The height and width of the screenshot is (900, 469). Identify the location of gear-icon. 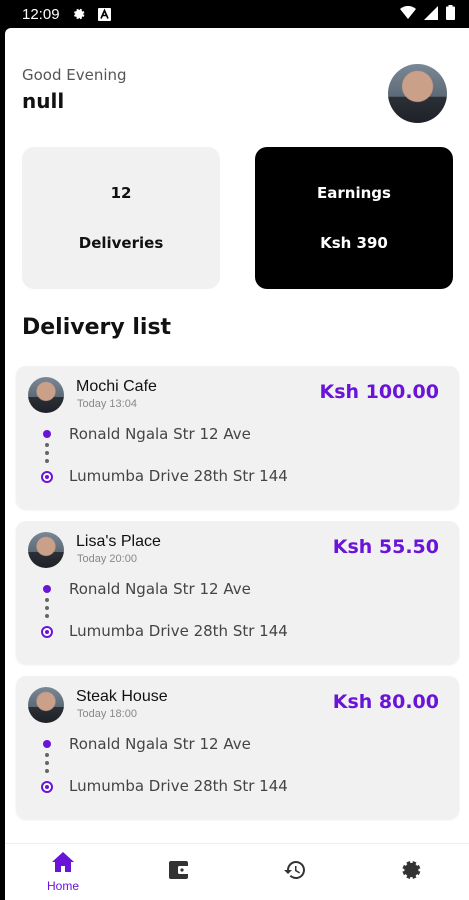
(79, 14).